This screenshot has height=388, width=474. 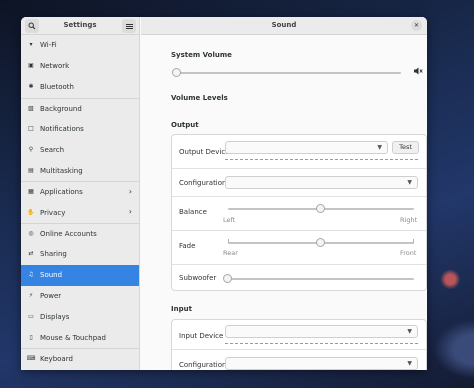 I want to click on input-device-row: Input Device ▼, so click(x=299, y=335).